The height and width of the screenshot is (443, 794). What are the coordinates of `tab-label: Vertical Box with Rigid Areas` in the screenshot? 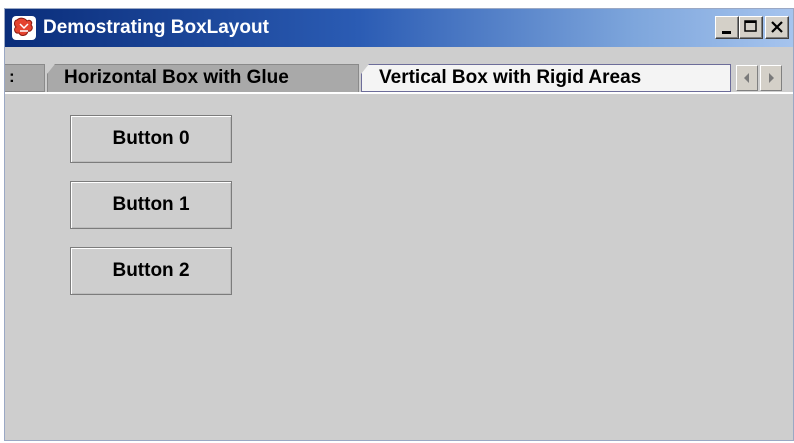 It's located at (510, 77).